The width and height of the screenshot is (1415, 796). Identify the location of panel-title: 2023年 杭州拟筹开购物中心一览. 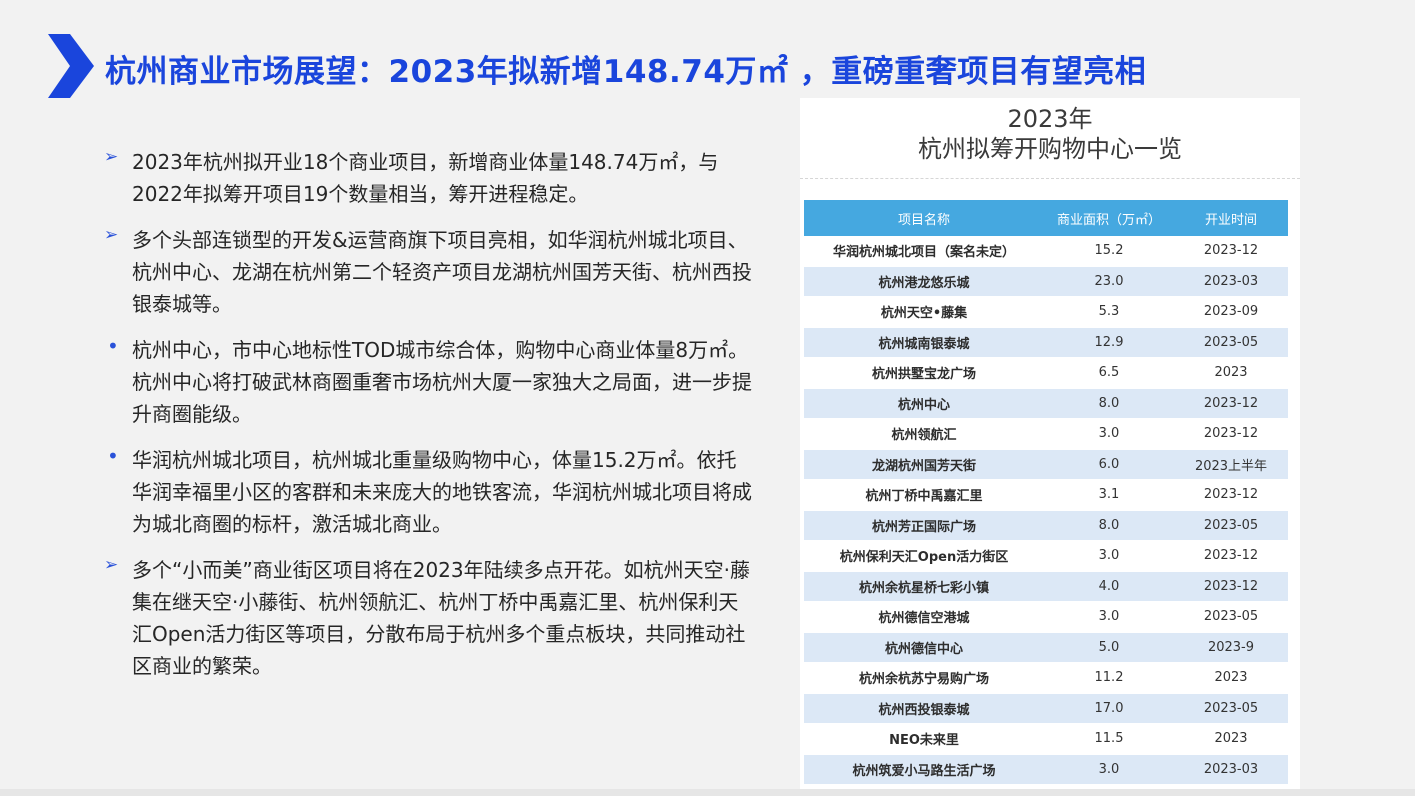
(1050, 134).